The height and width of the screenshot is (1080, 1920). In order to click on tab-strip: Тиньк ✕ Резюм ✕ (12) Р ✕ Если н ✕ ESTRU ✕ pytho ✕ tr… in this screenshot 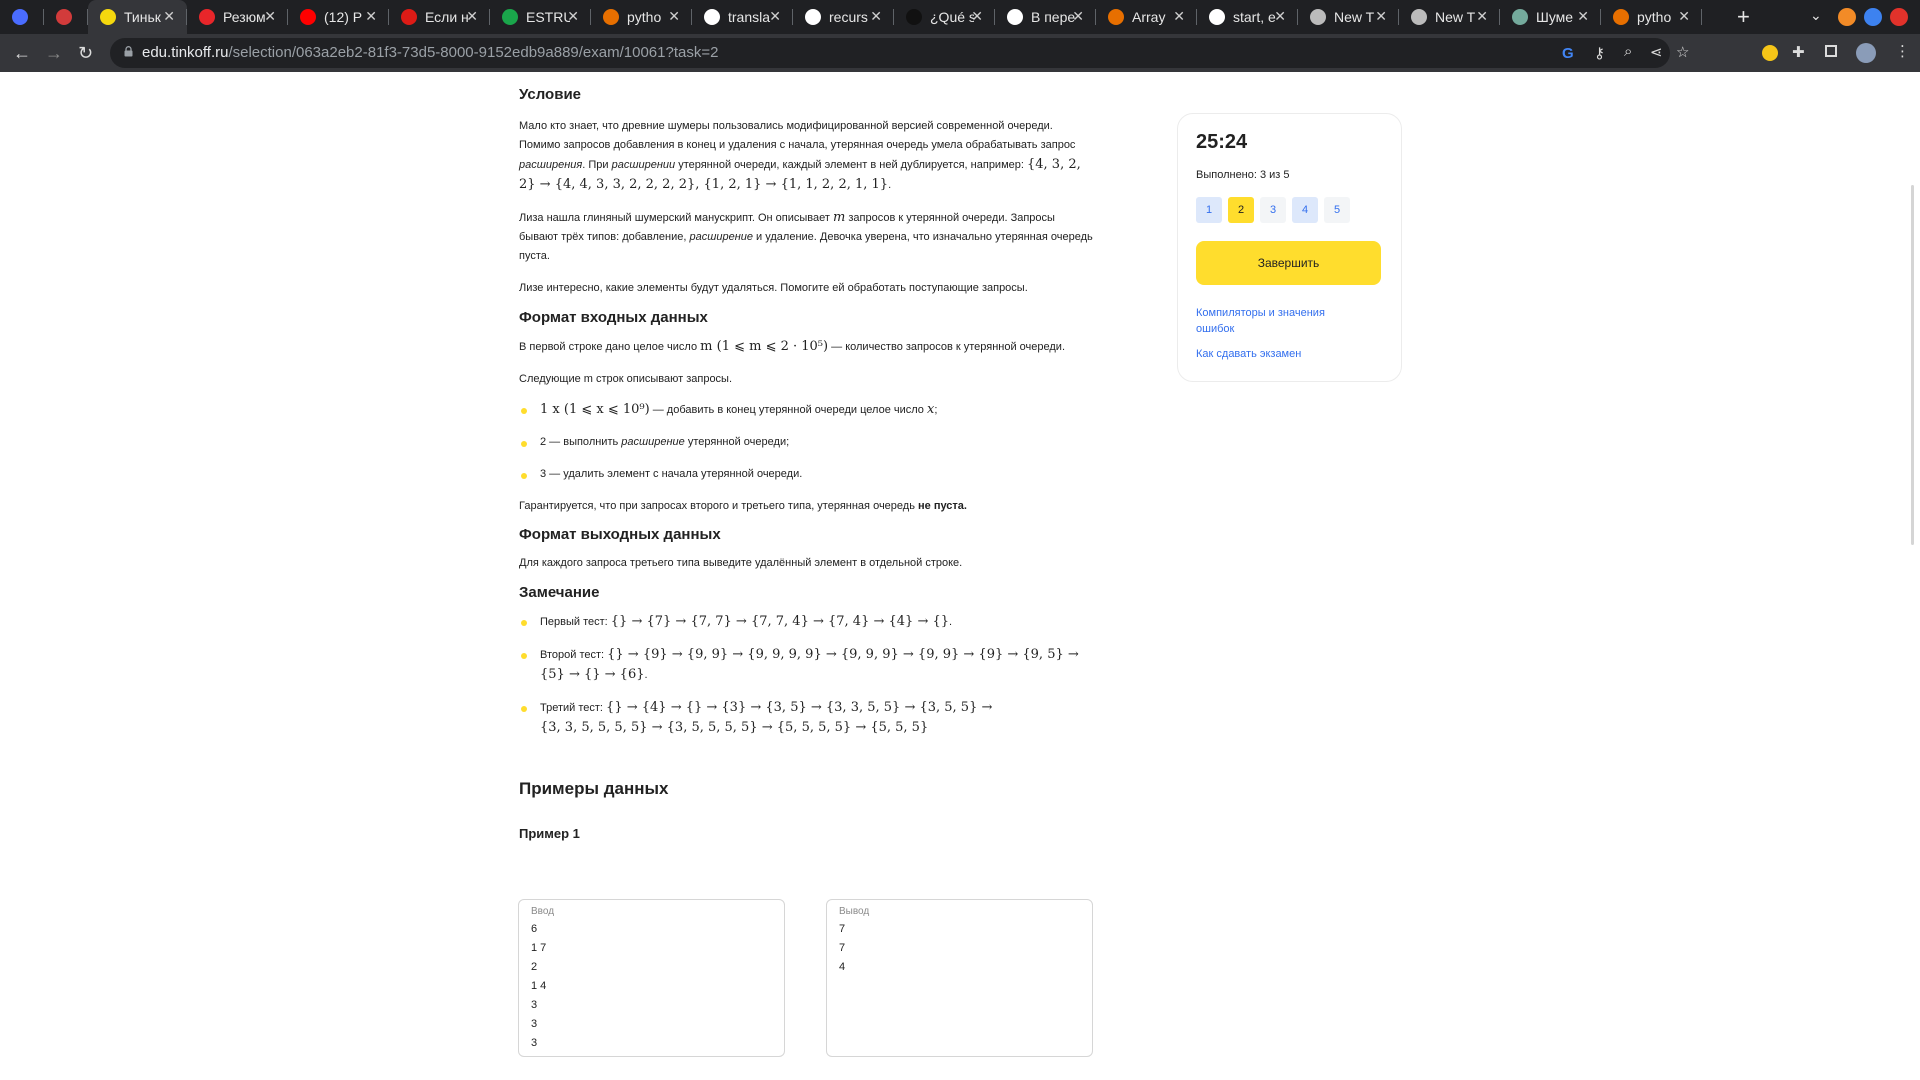, I will do `click(851, 17)`.